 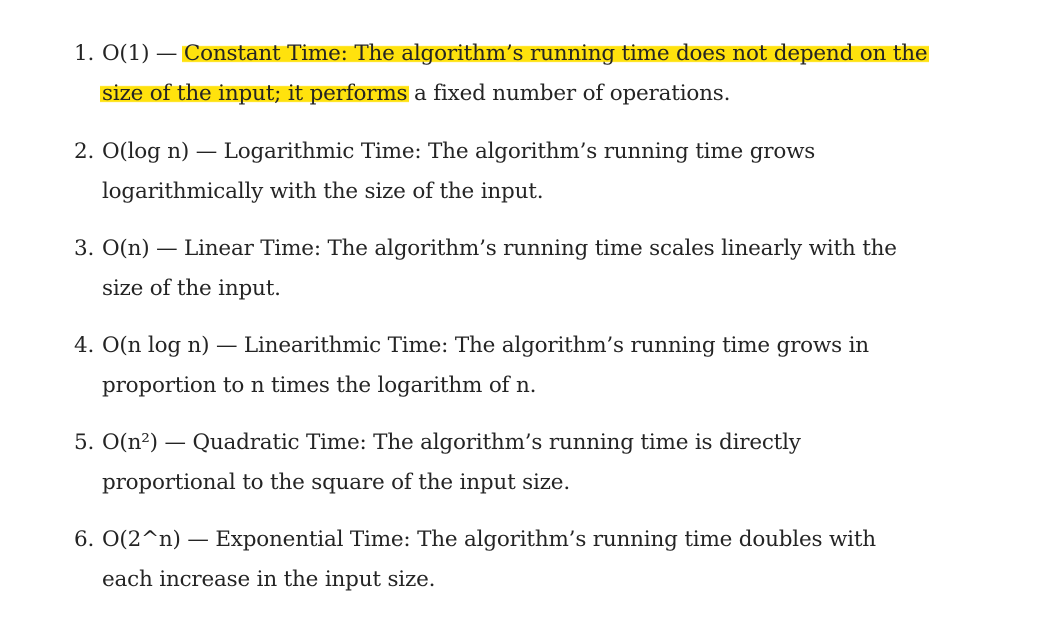 I want to click on list-item-number: 1., so click(x=84, y=53).